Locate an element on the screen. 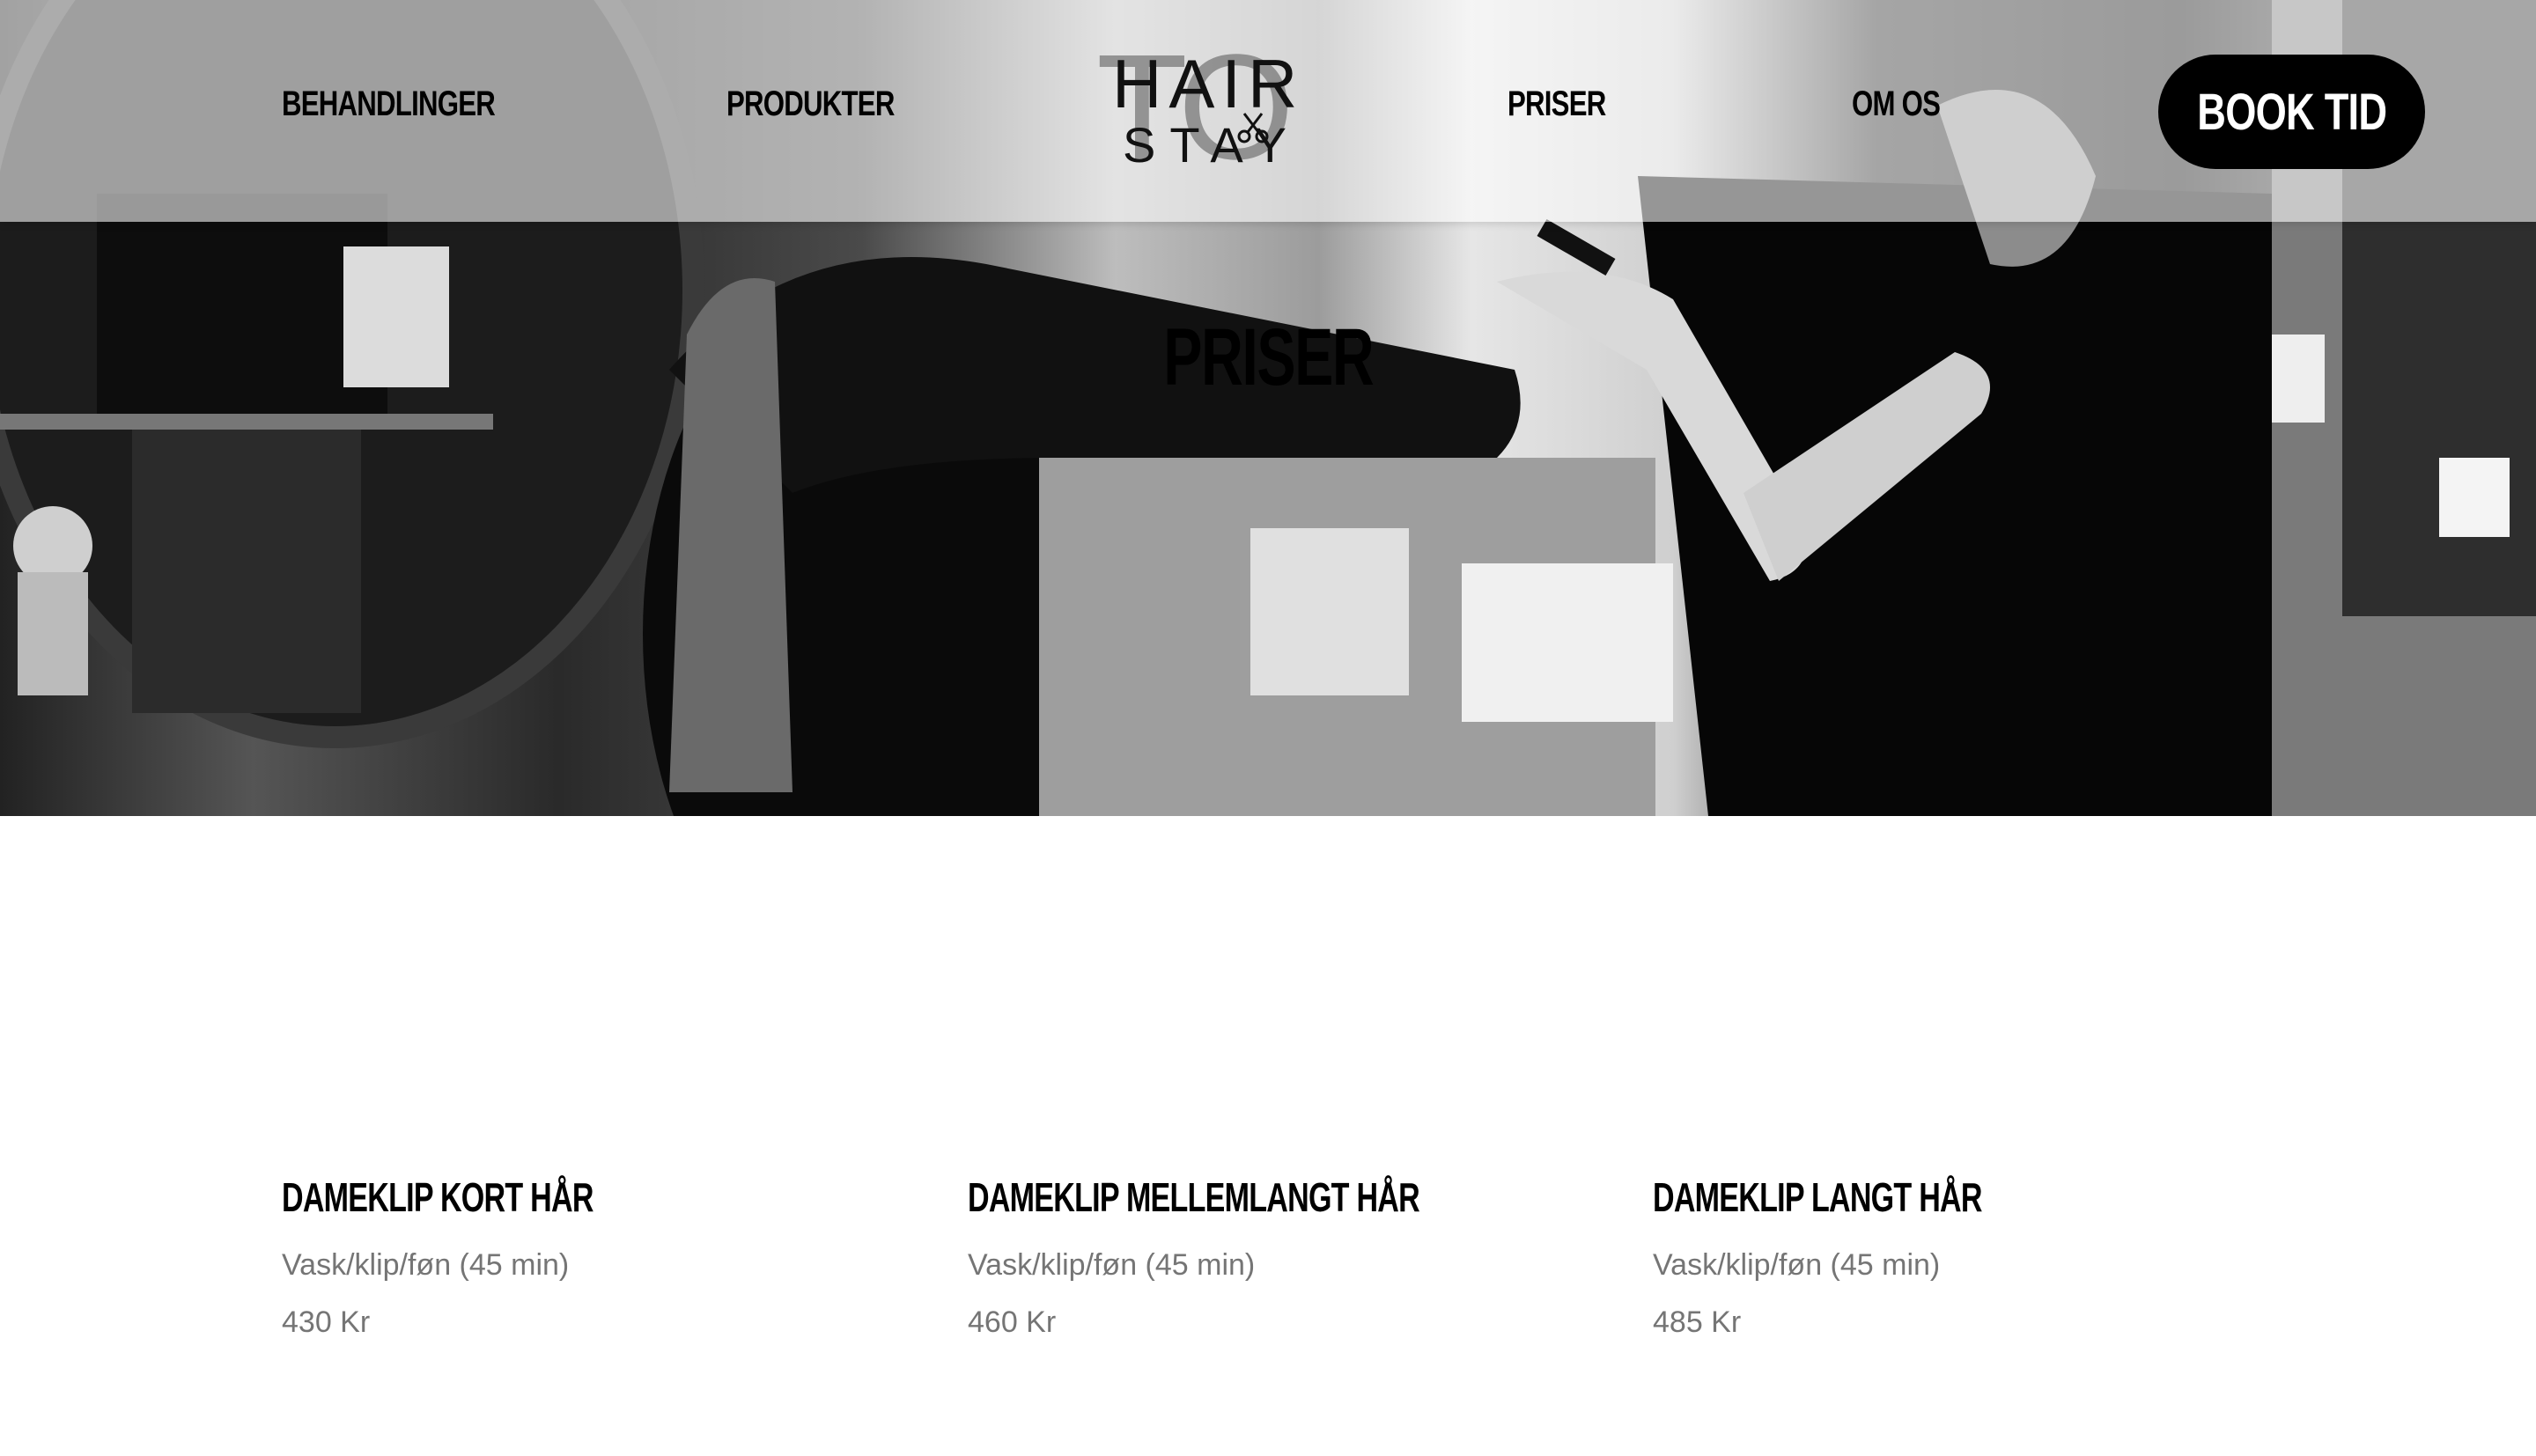 The height and width of the screenshot is (1456, 2536). nav-behandlinger: BEHANDLINGER is located at coordinates (389, 105).